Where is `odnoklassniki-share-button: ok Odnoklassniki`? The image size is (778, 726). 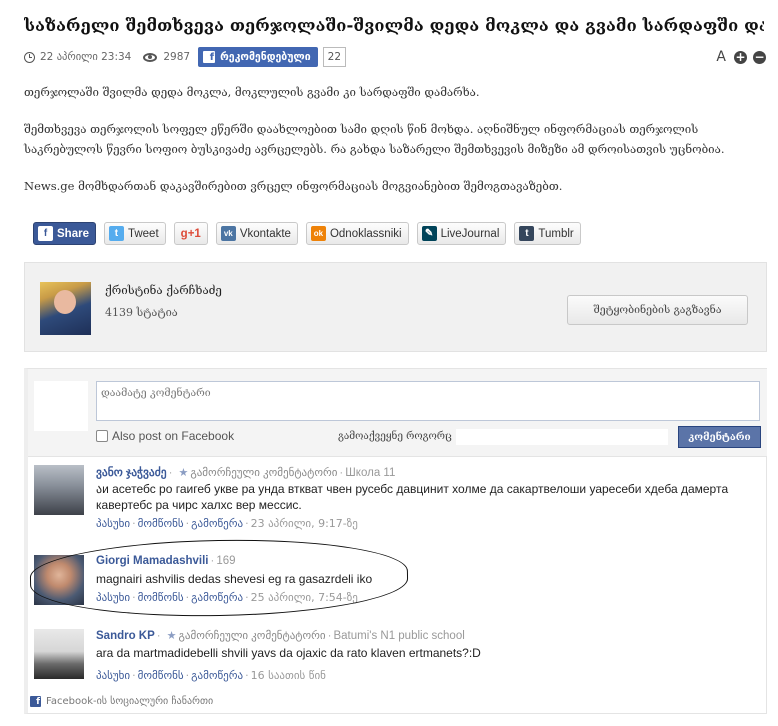 odnoklassniki-share-button: ok Odnoklassniki is located at coordinates (357, 233).